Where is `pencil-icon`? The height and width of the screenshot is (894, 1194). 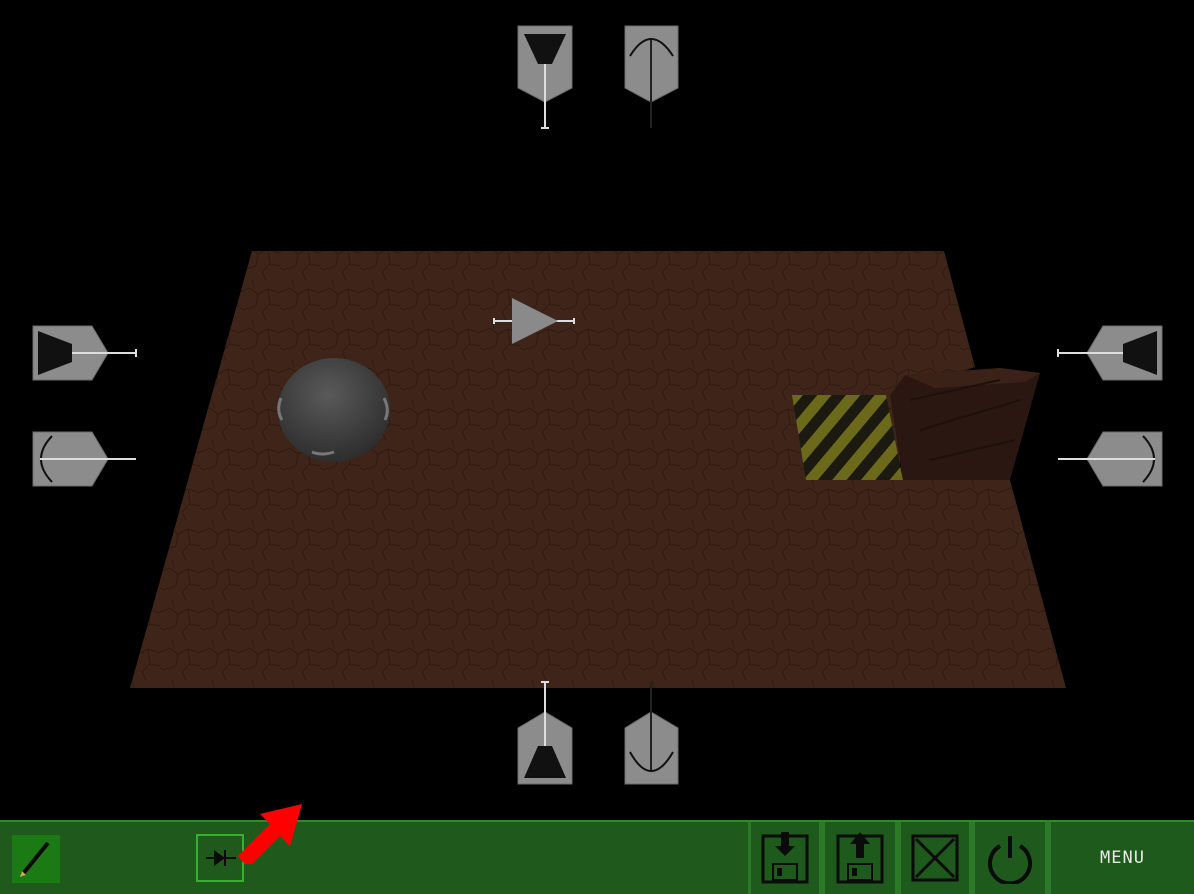 pencil-icon is located at coordinates (35, 859).